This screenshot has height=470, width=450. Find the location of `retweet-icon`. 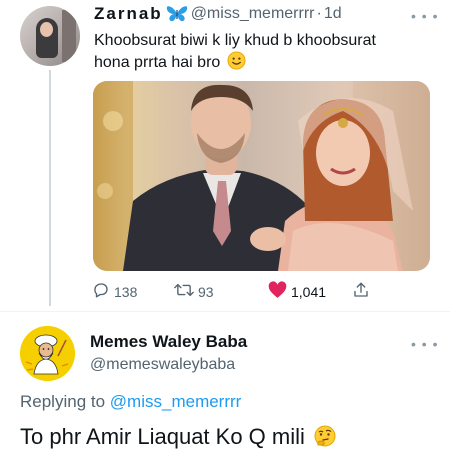

retweet-icon is located at coordinates (186, 291).